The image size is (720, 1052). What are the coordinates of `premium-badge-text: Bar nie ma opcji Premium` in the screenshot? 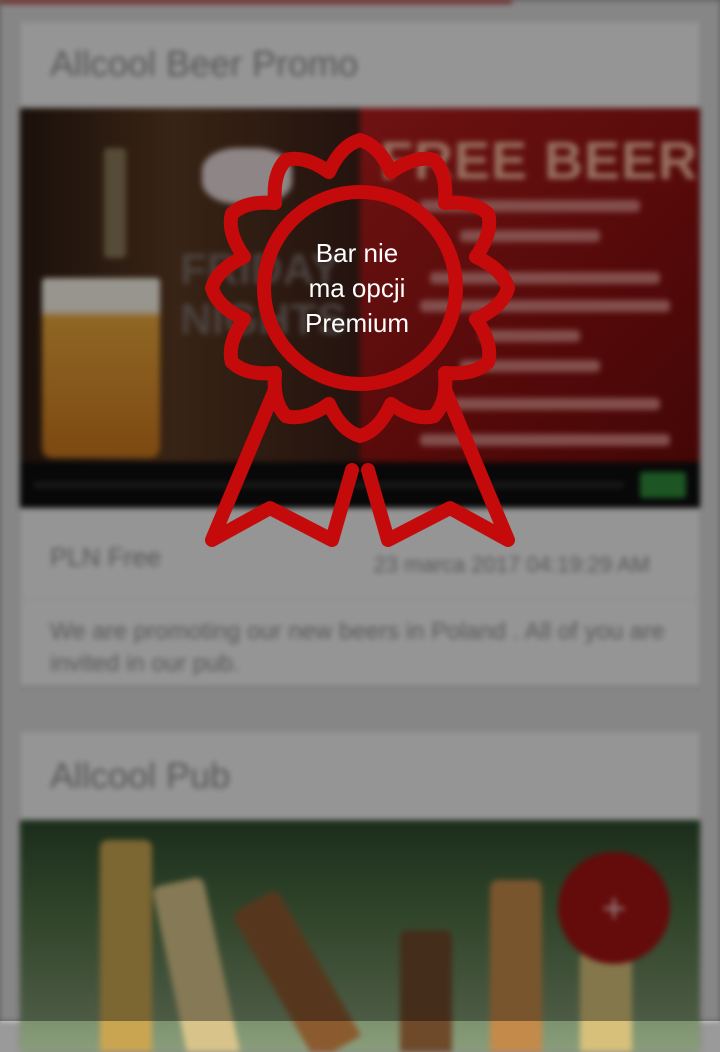 It's located at (357, 288).